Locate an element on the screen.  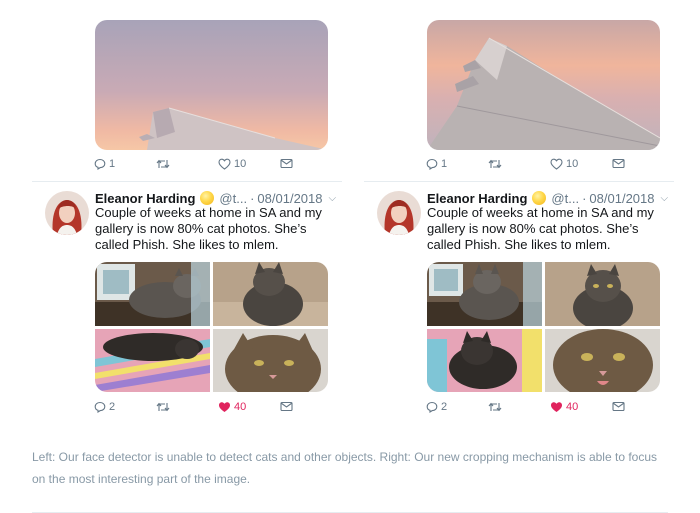
hero-image-wing-cropped-low is located at coordinates (211, 85).